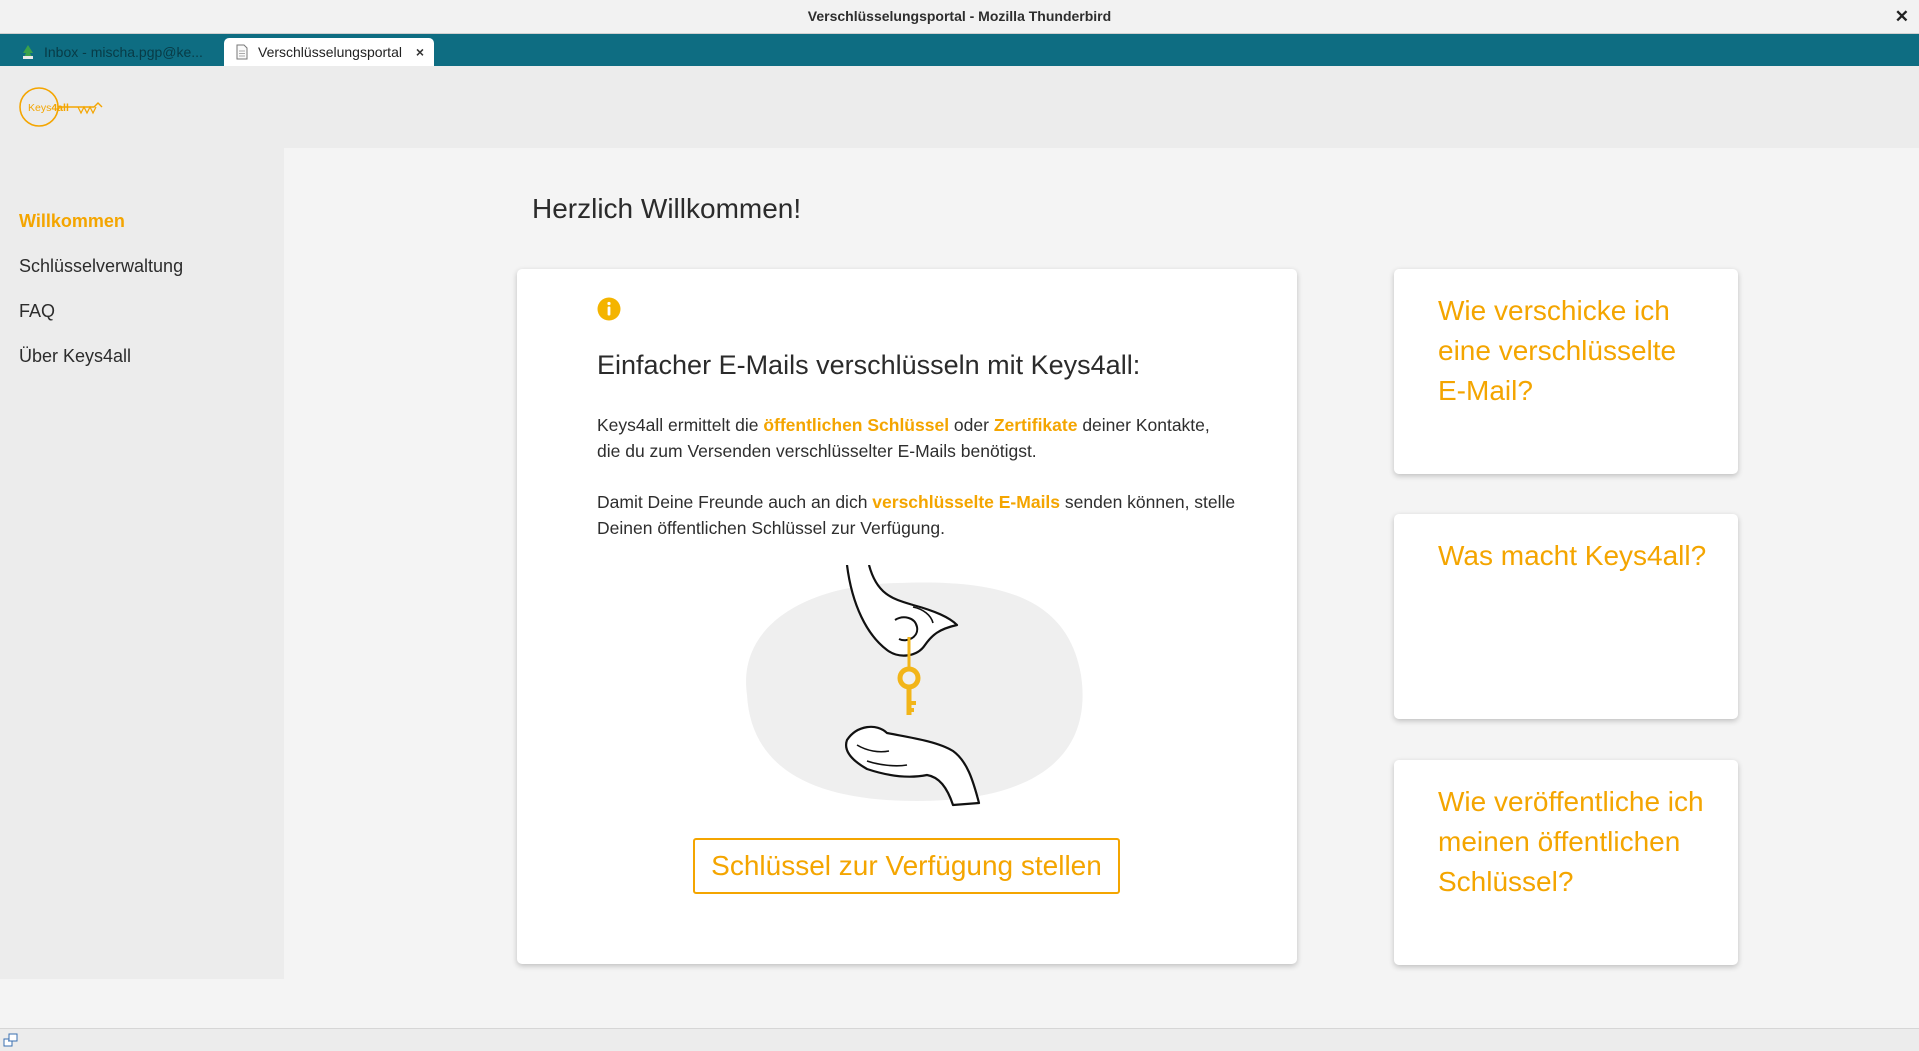  Describe the element at coordinates (101, 266) in the screenshot. I see `sidebar-item-schluesselverwaltung: Schlüsselverwaltung` at that location.